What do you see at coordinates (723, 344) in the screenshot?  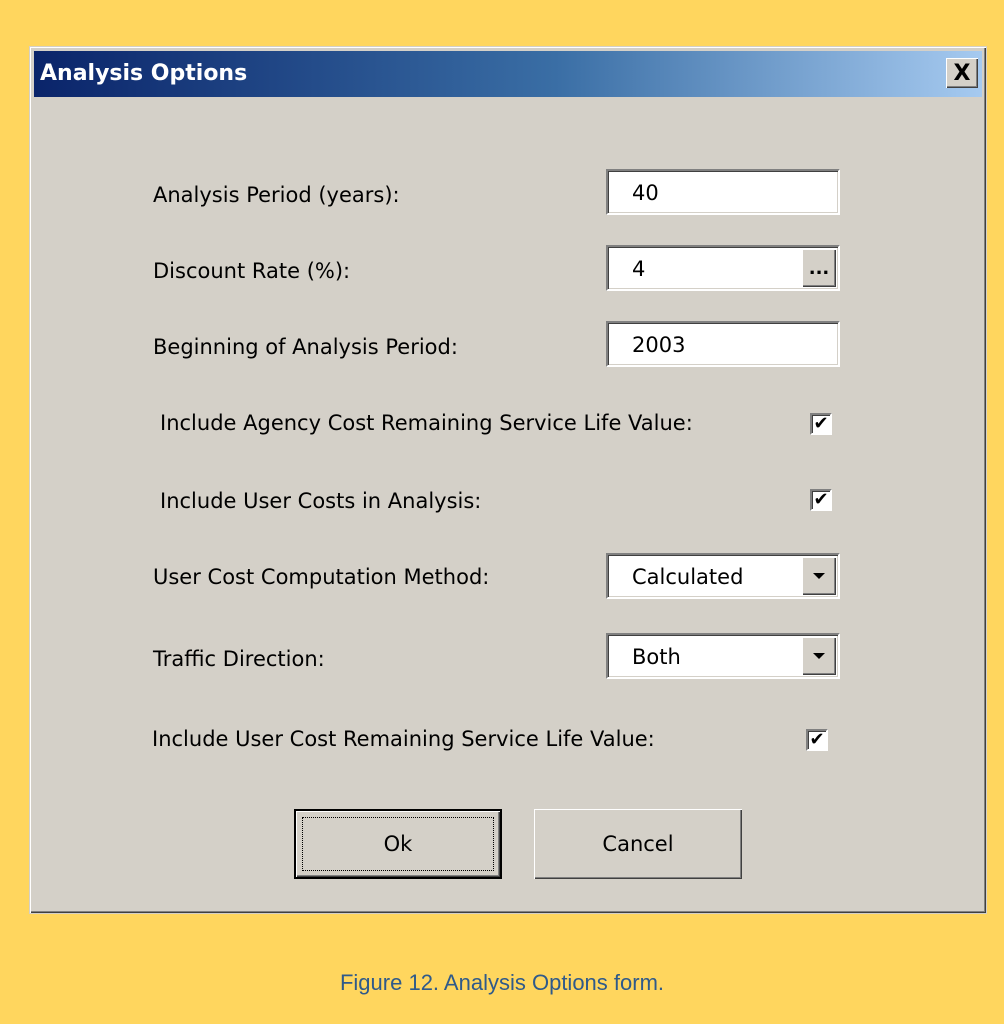 I see `beginning-period-input: 2003` at bounding box center [723, 344].